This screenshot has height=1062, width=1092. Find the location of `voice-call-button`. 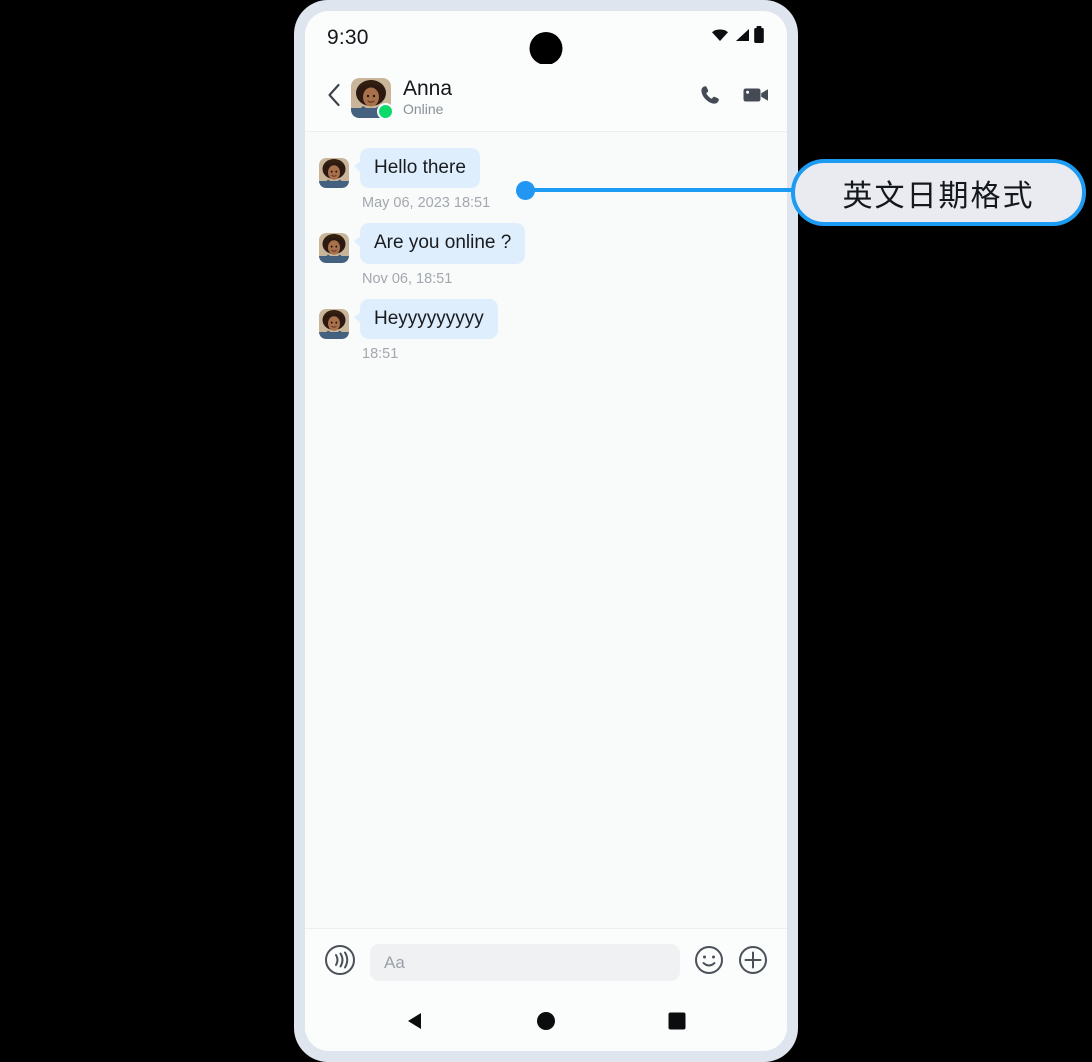

voice-call-button is located at coordinates (710, 97).